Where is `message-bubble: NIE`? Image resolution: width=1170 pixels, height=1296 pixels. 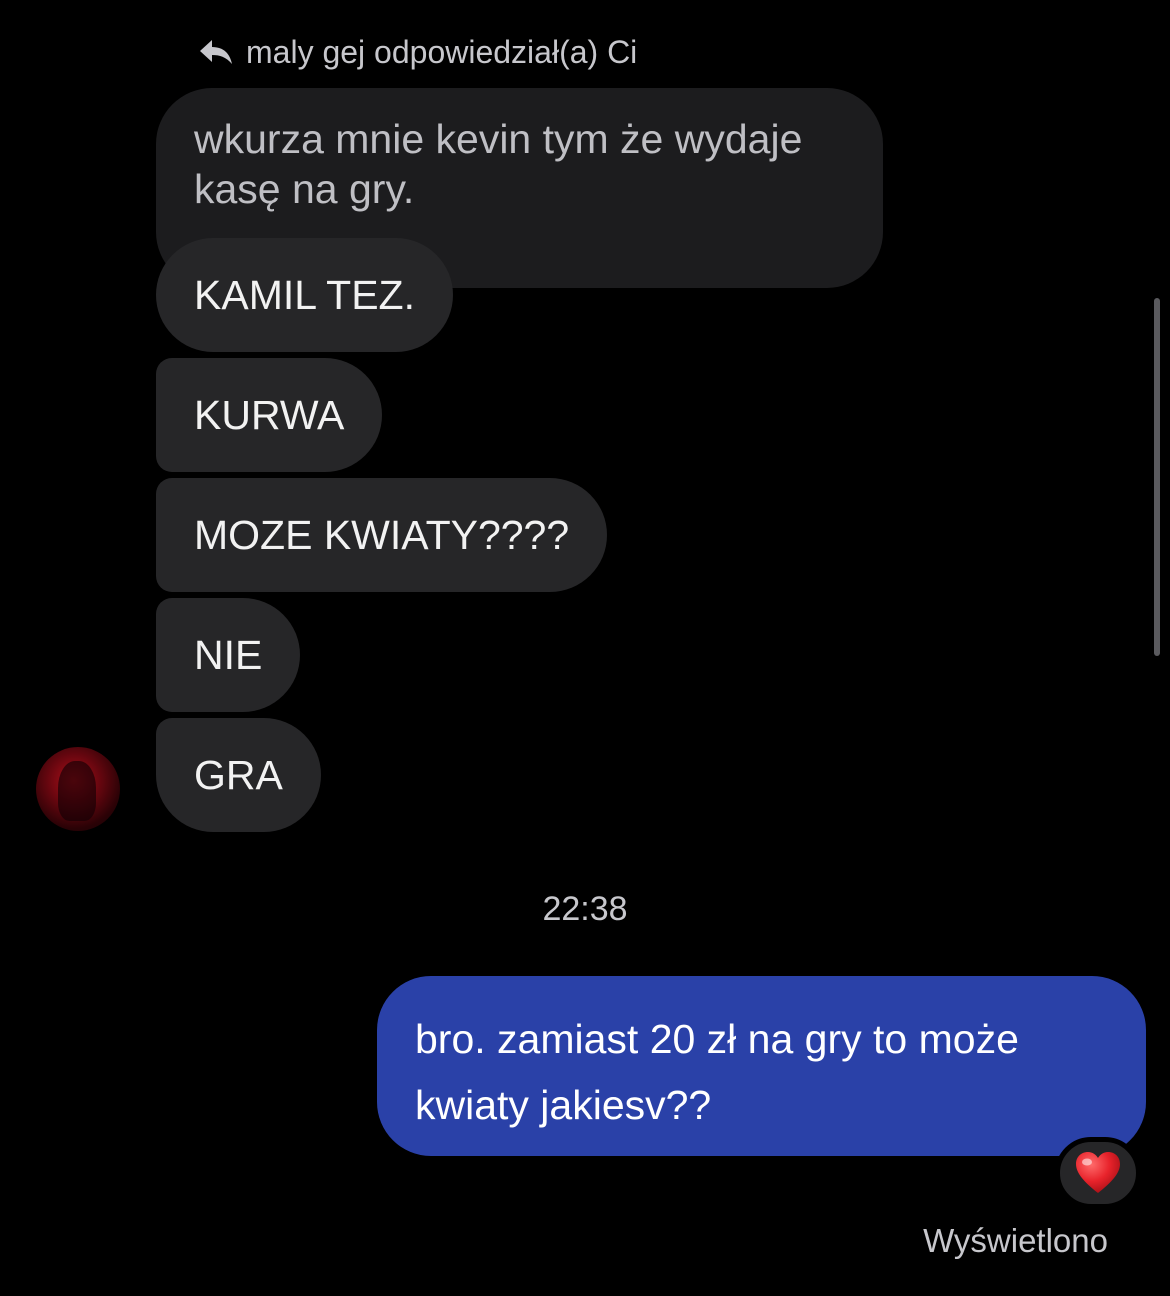 message-bubble: NIE is located at coordinates (228, 655).